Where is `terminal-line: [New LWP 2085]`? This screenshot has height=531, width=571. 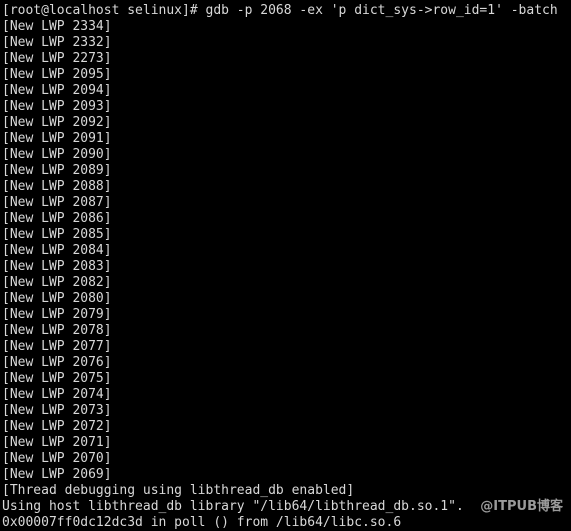 terminal-line: [New LWP 2085] is located at coordinates (57, 234).